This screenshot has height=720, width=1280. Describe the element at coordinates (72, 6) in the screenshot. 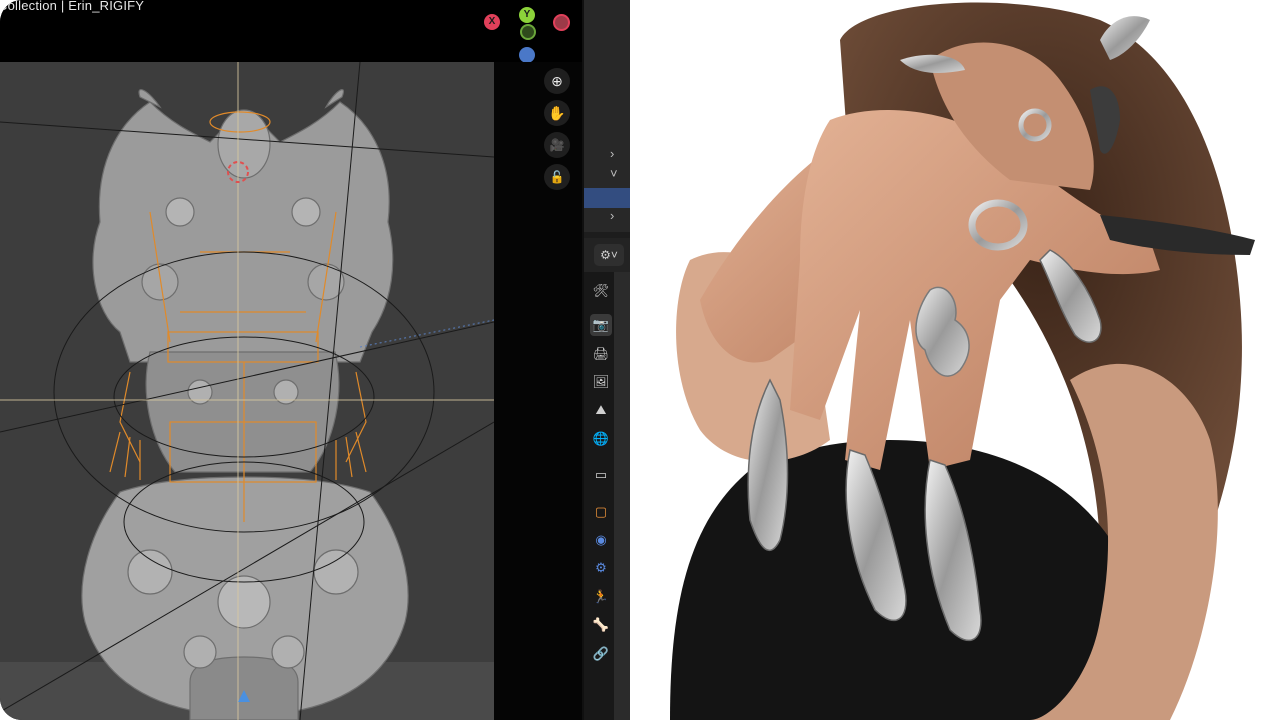

I see `breadcrumb: Collection | Erin_RIGIFY` at that location.